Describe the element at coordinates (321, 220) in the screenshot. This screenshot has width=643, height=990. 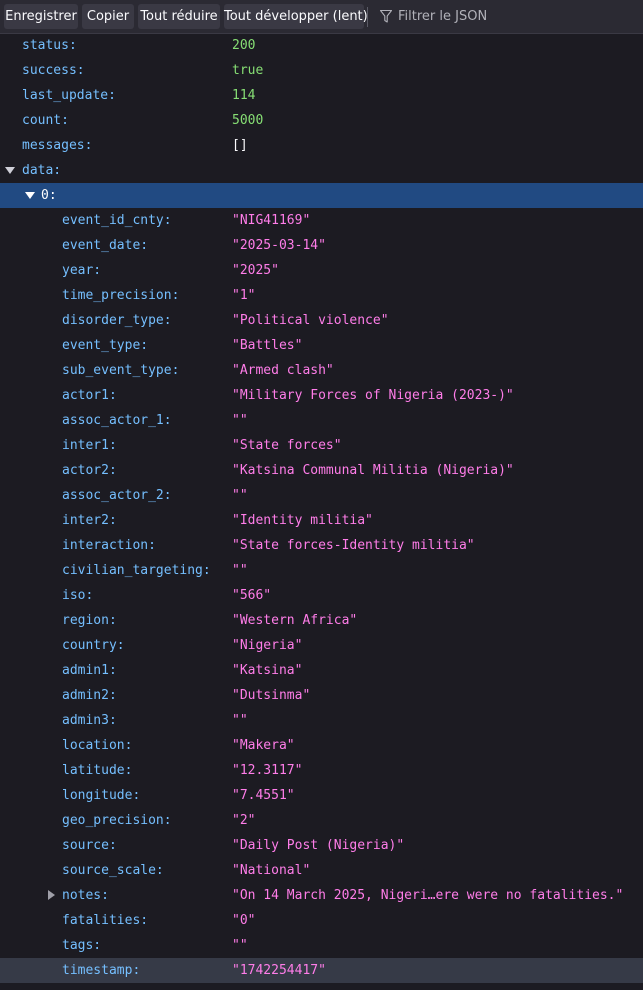
I see `json-row-event-id-cnty: event_id_cnty: "NIG41169"` at that location.